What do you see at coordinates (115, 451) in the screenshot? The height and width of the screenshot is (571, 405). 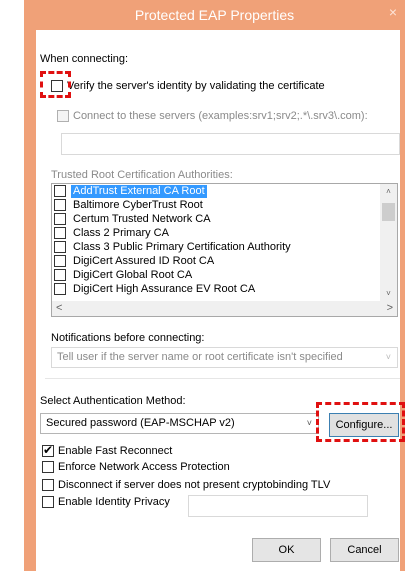 I see `fast-reconnect-label: Enable Fast Reconnect` at bounding box center [115, 451].